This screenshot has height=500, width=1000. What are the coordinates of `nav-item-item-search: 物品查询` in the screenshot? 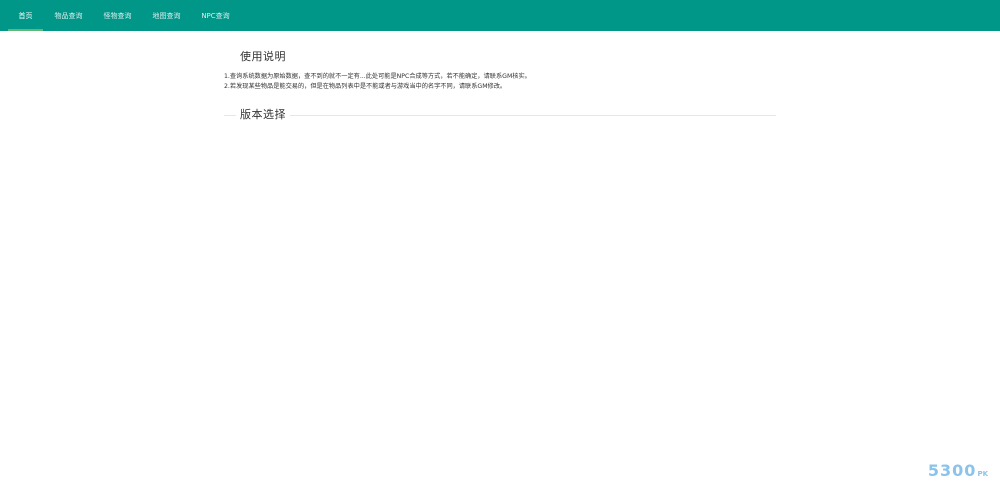 It's located at (68, 15).